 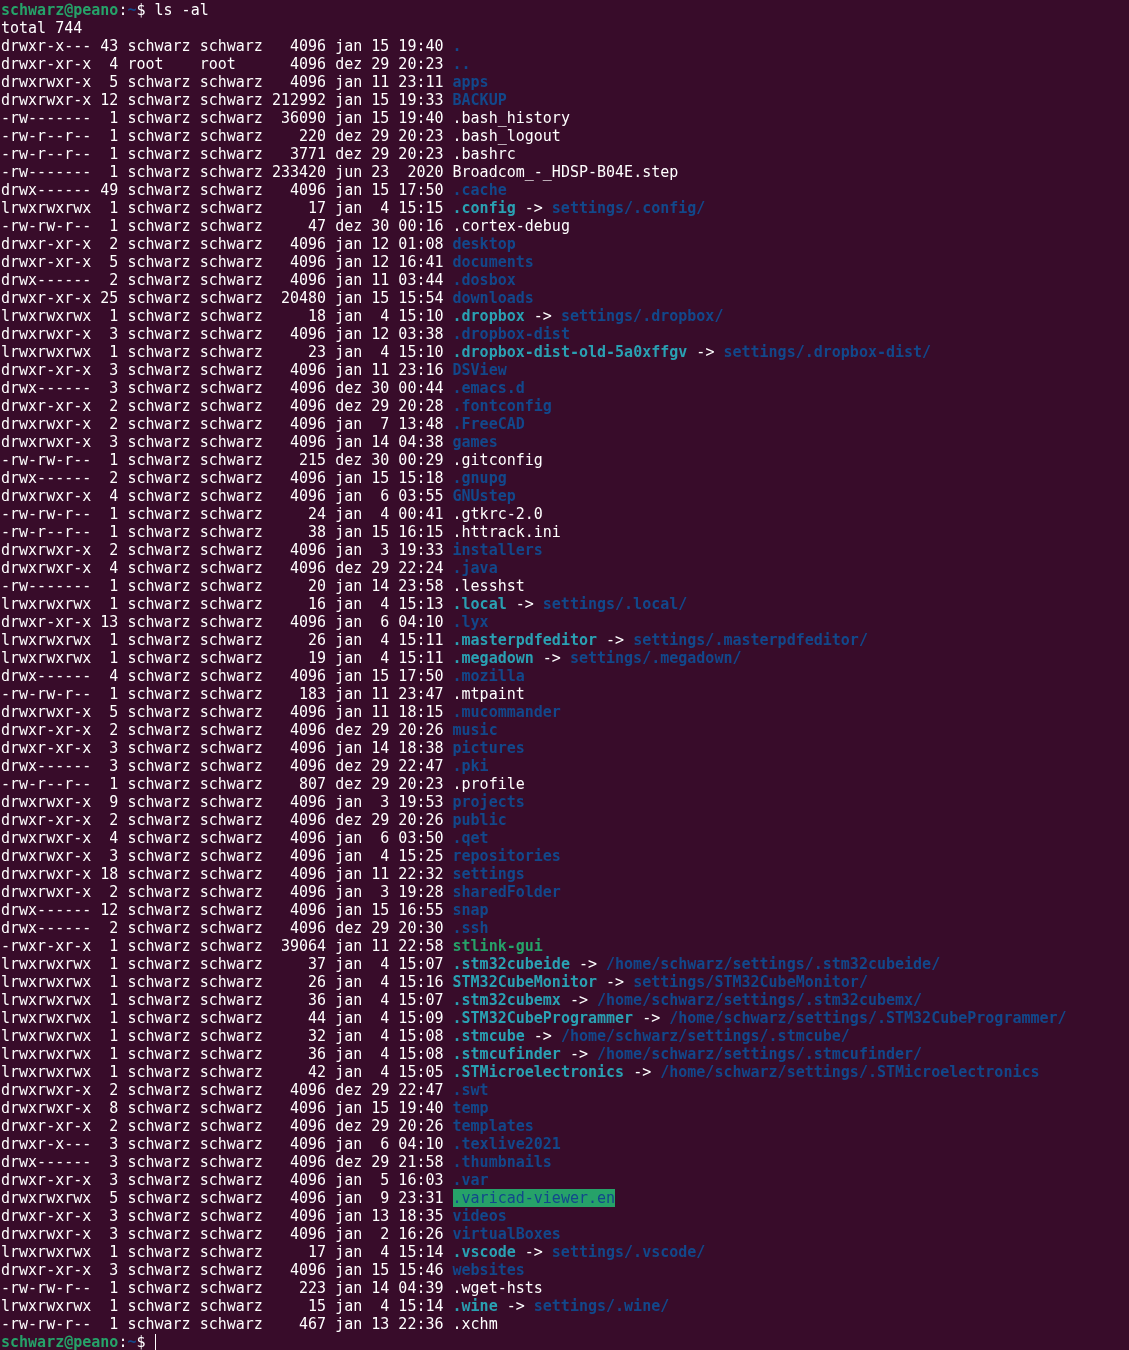 What do you see at coordinates (222, 604) in the screenshot?
I see `file-details: lrwxrwxrwx 1 schwarz schwarz 16 jan 4 15:13` at bounding box center [222, 604].